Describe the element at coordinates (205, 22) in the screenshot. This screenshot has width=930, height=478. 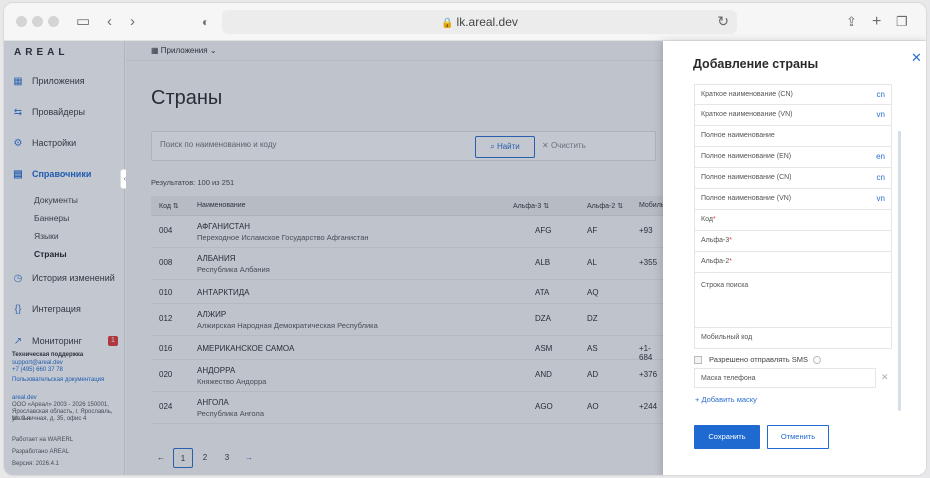
I see `shield-icon: ◐` at that location.